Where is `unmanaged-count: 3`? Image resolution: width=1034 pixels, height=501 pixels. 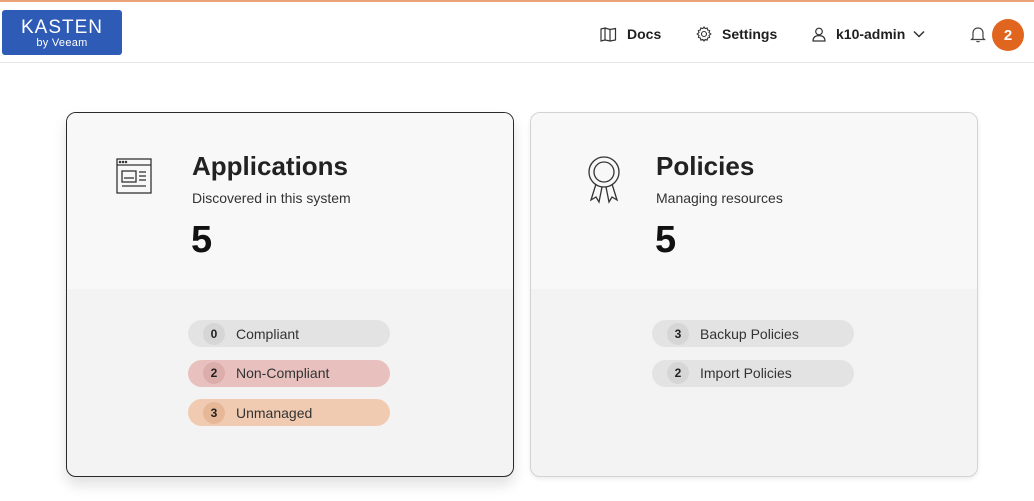
unmanaged-count: 3 is located at coordinates (214, 412).